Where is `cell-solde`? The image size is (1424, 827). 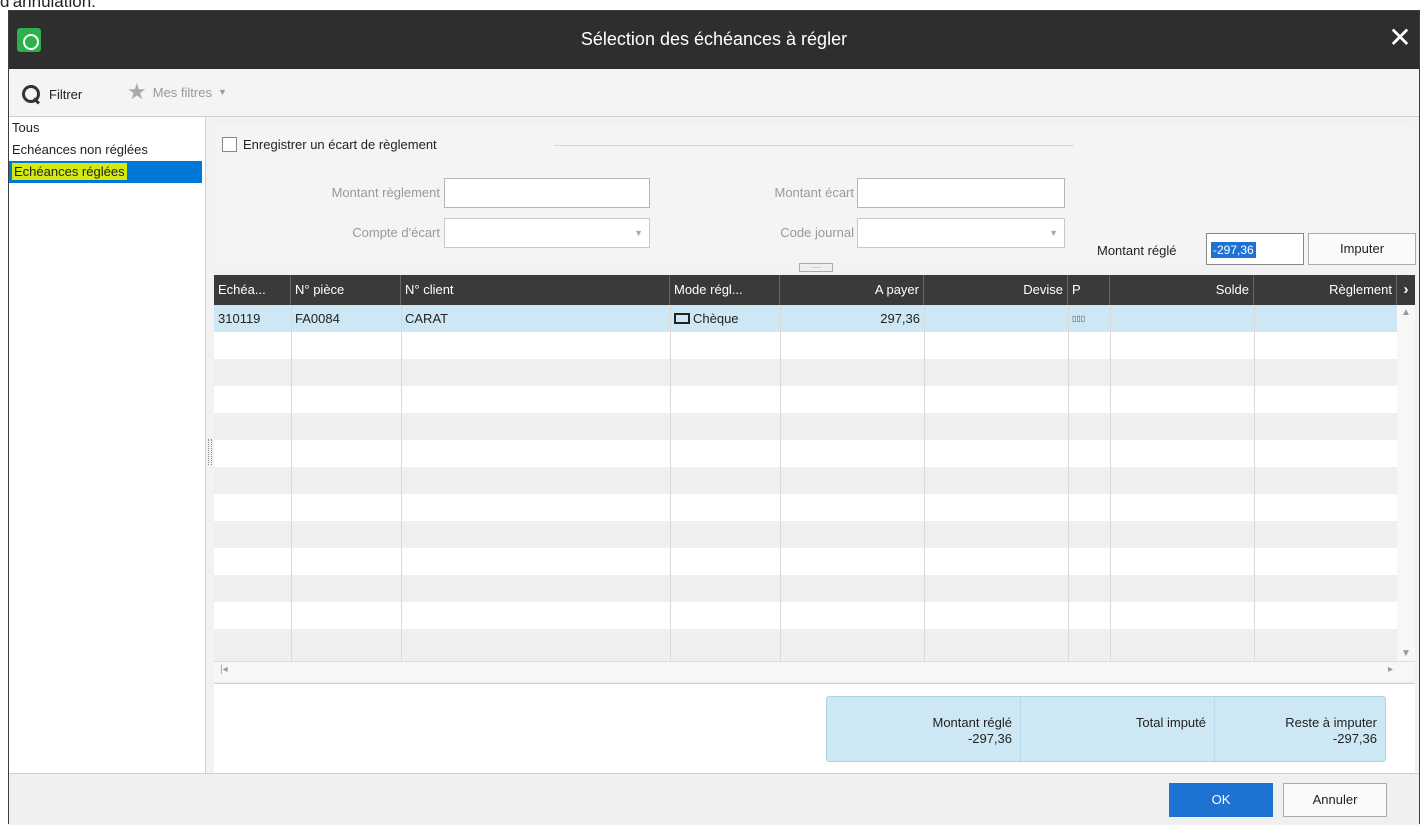
cell-solde is located at coordinates (1182, 318).